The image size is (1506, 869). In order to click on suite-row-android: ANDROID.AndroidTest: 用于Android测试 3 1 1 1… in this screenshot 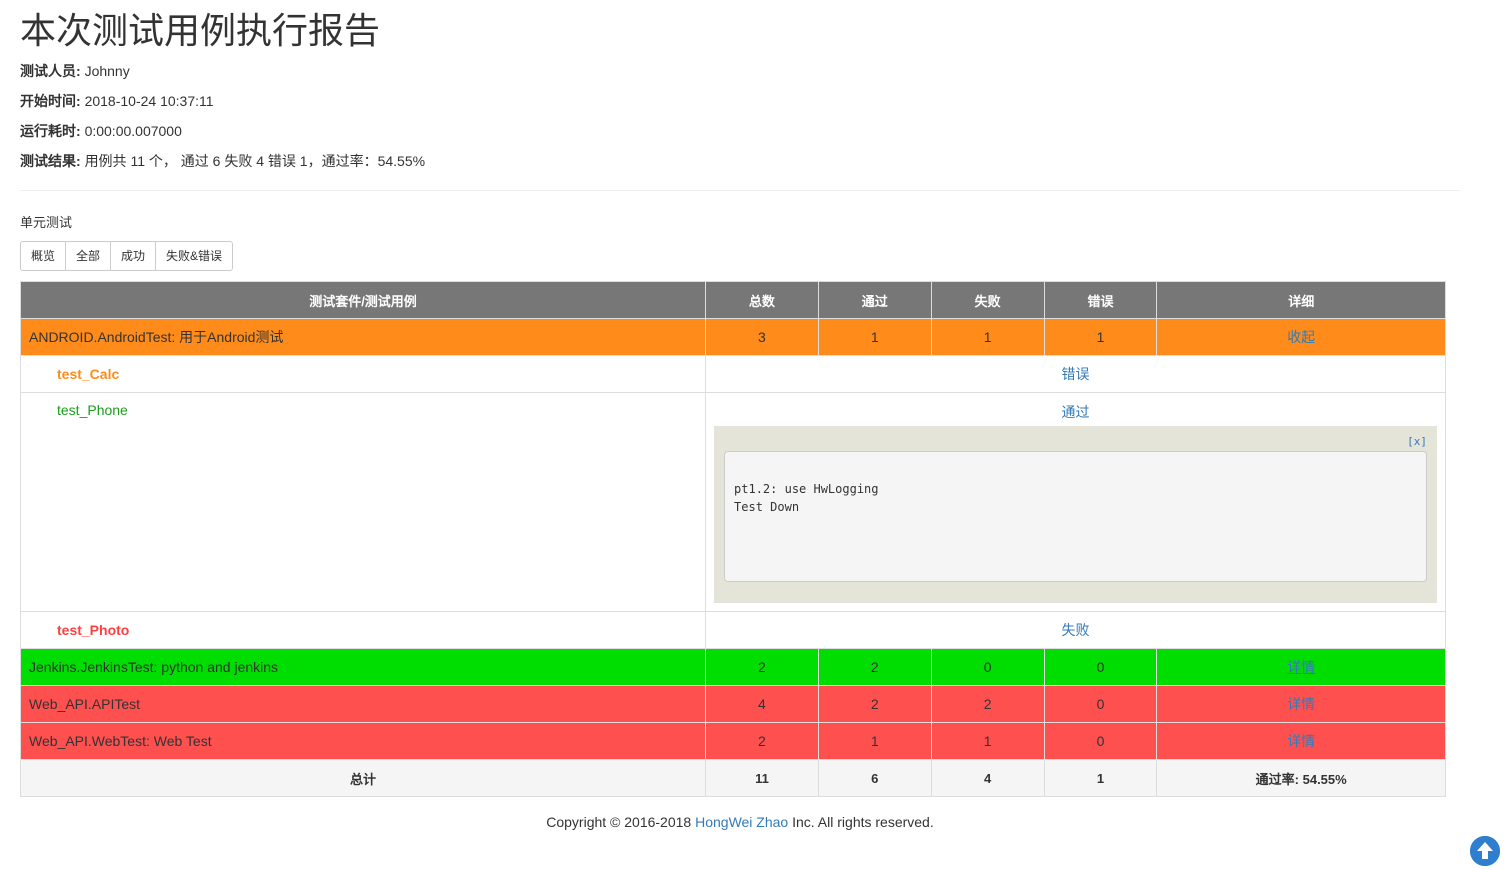, I will do `click(732, 337)`.